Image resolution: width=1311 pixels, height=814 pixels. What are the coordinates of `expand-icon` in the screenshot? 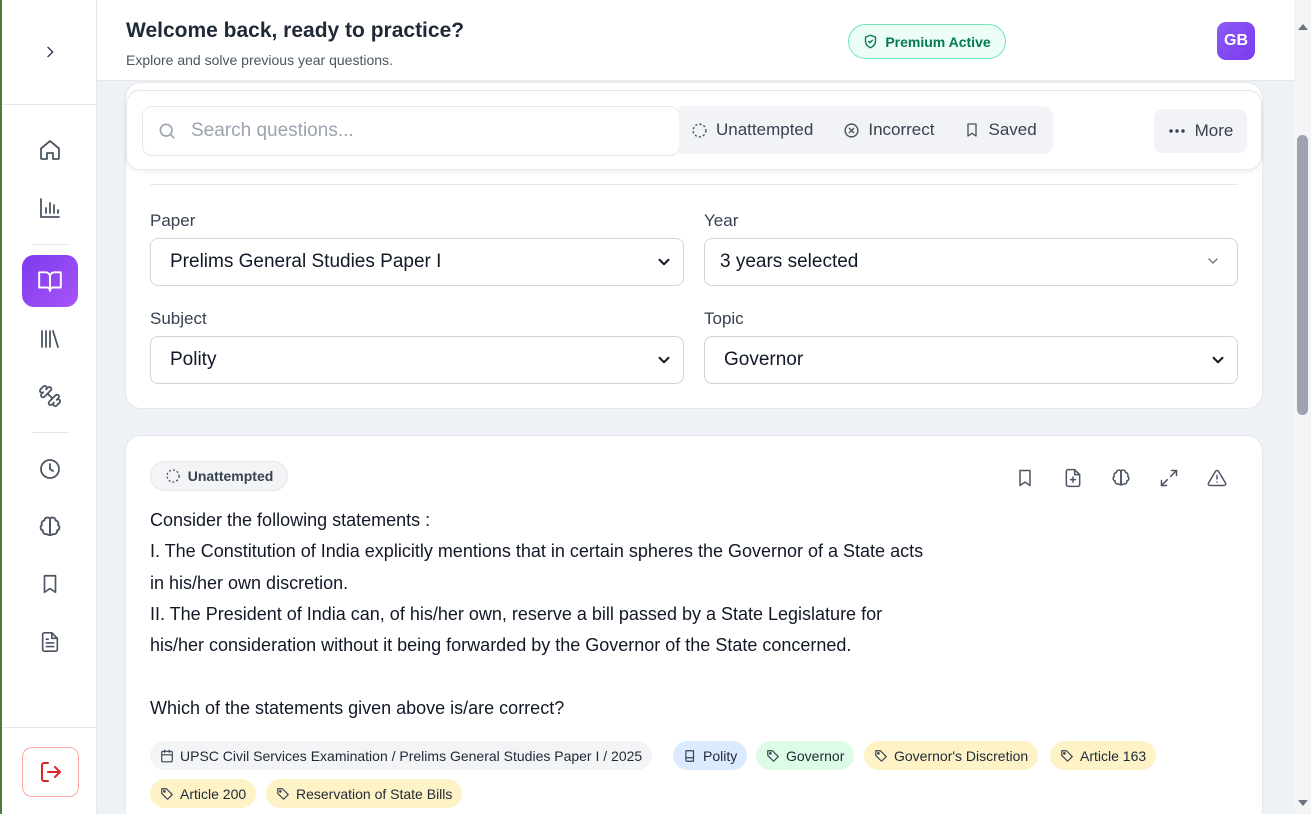 It's located at (1169, 478).